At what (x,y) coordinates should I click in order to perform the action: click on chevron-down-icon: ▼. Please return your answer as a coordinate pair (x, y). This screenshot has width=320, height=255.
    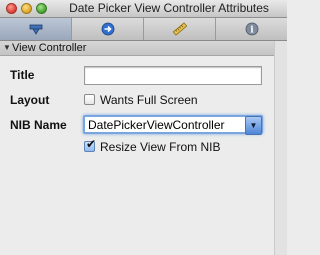
    Looking at the image, I should click on (253, 125).